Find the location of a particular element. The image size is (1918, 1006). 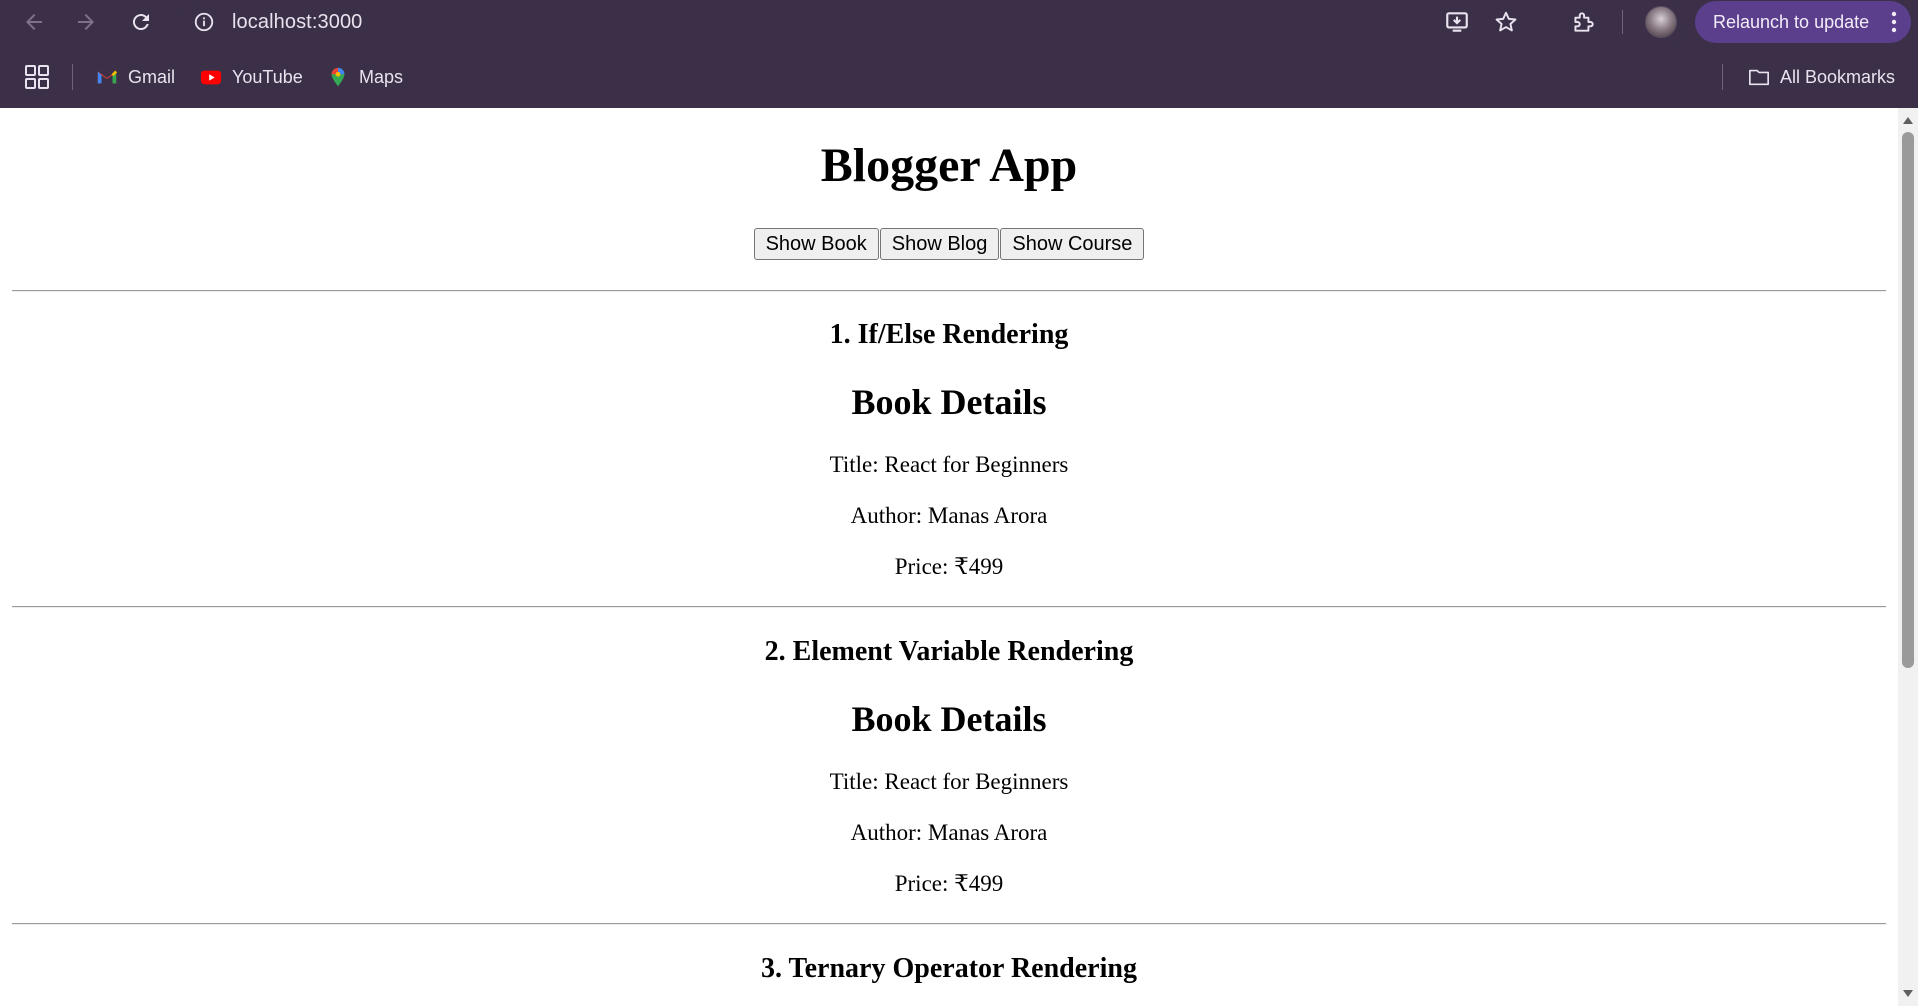

bookmark-label: Gmail is located at coordinates (152, 76).